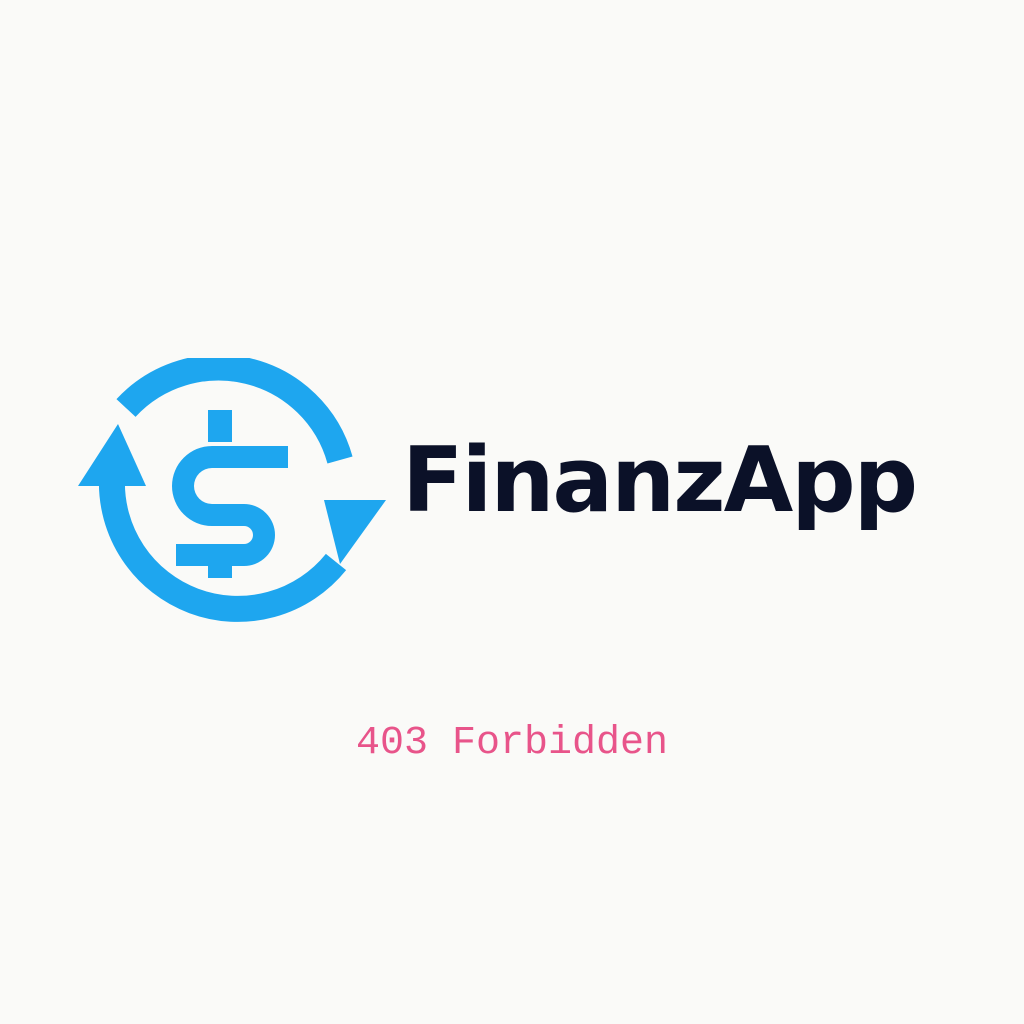 This screenshot has height=1024, width=1024. What do you see at coordinates (660, 480) in the screenshot?
I see `brand-wordmark: FinanzApp` at bounding box center [660, 480].